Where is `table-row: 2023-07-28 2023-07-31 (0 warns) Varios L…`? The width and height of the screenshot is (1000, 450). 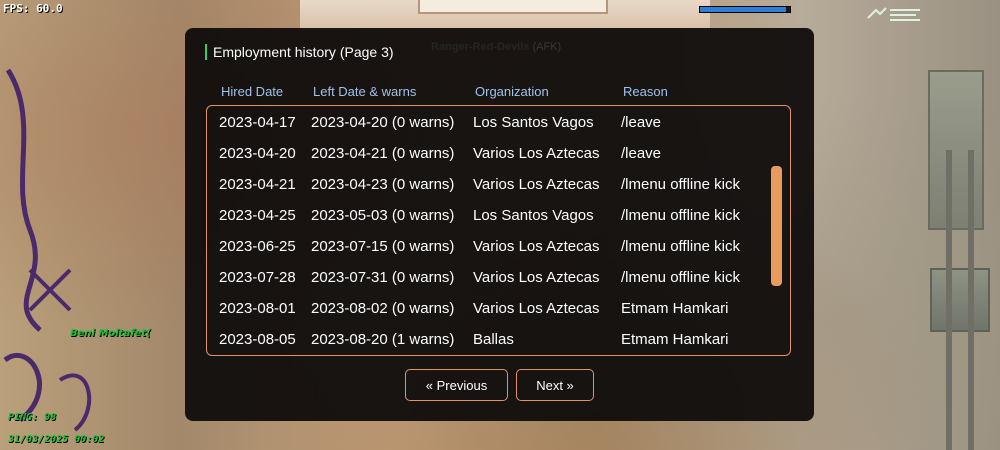 table-row: 2023-07-28 2023-07-31 (0 warns) Varios L… is located at coordinates (487, 278).